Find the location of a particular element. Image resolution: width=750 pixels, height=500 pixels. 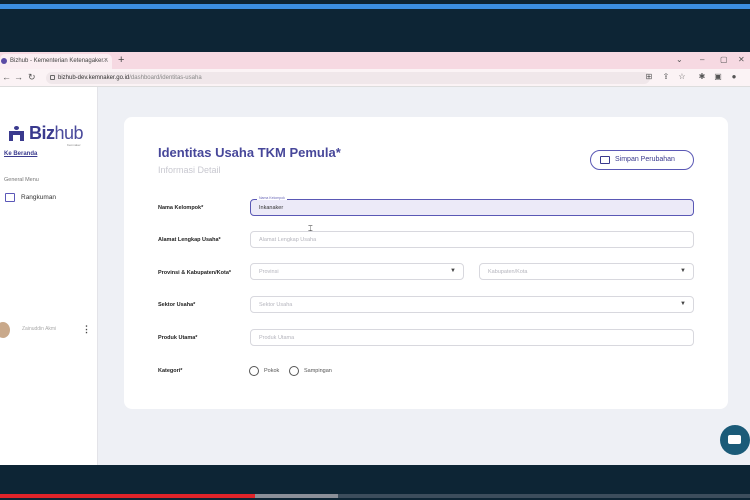

save-button: Simpan Perubahan is located at coordinates (642, 160).